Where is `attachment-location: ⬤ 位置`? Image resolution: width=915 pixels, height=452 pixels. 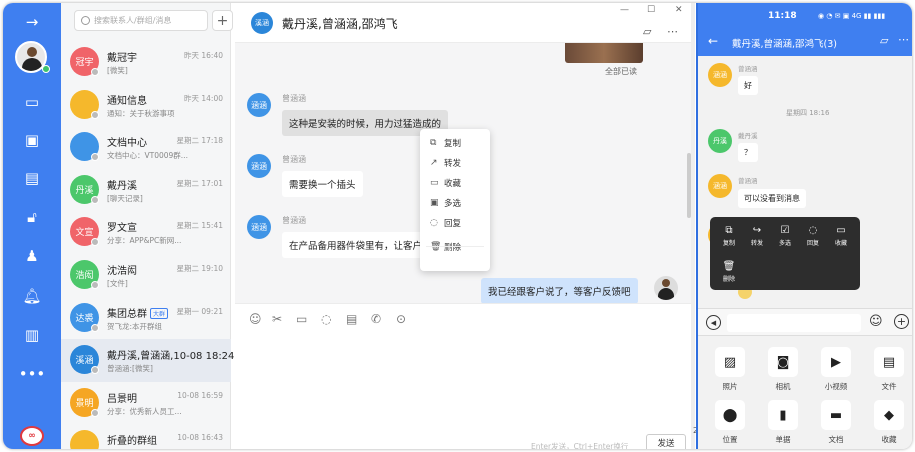 attachment-location: ⬤ 位置 is located at coordinates (730, 422).